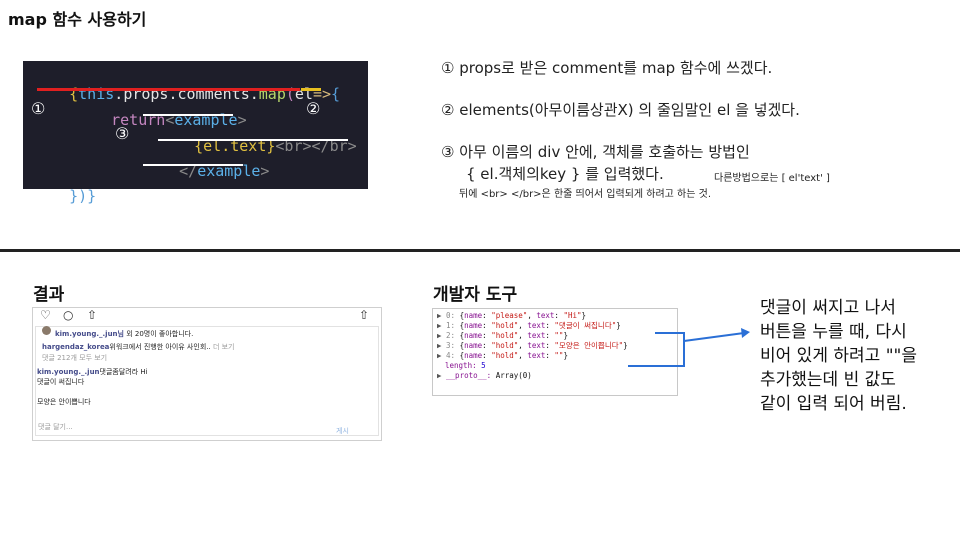 The width and height of the screenshot is (960, 540). What do you see at coordinates (451, 355) in the screenshot?
I see `row-index: 4:` at bounding box center [451, 355].